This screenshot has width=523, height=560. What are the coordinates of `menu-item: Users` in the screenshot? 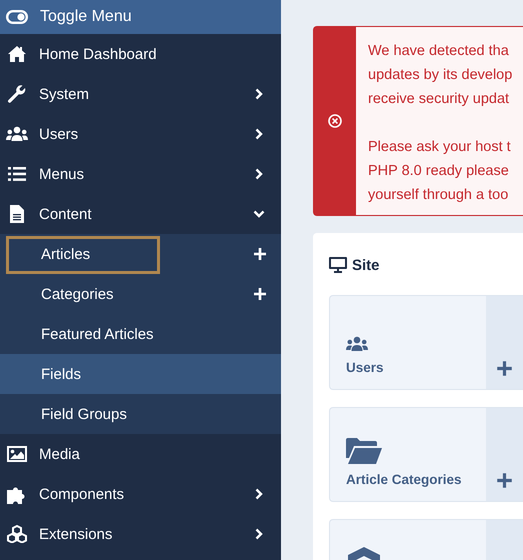 It's located at (140, 134).